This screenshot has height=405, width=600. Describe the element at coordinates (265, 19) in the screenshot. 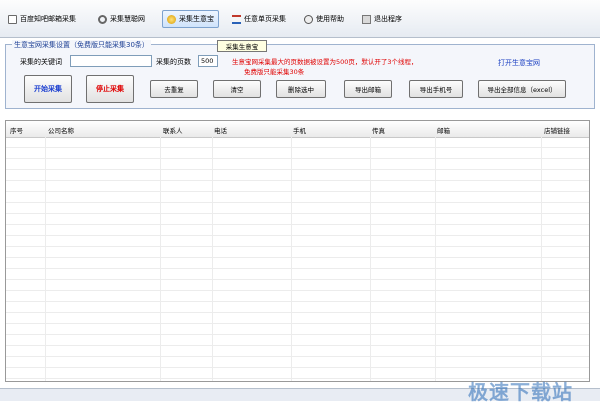

I see `toolbar-label: 任意单页采集` at that location.